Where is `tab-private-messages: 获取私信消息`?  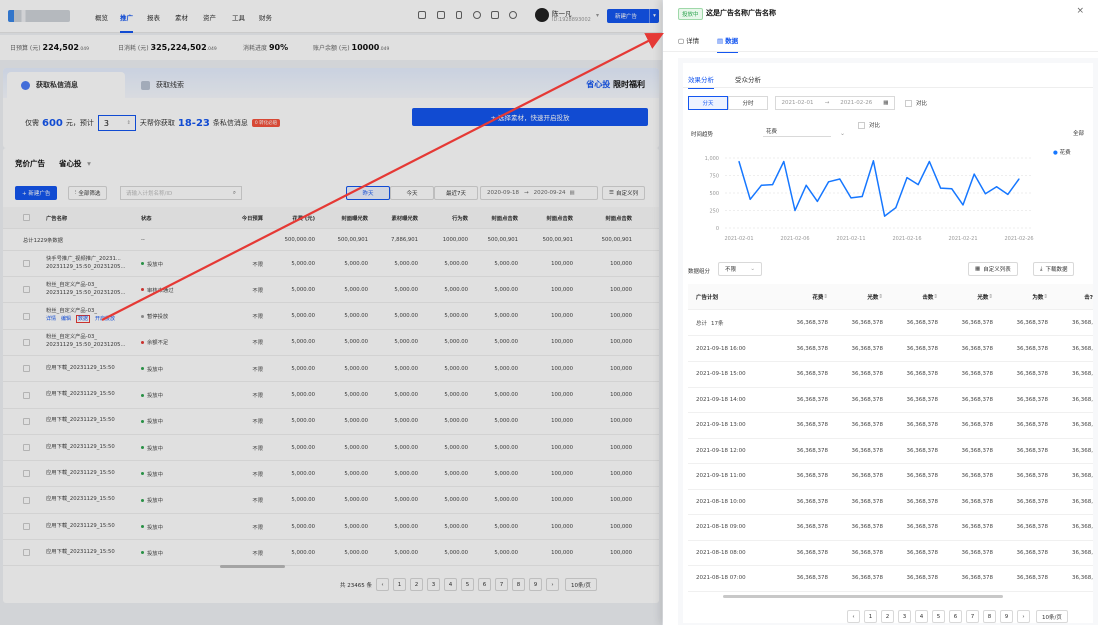
tab-private-messages: 获取私信消息 is located at coordinates (66, 85).